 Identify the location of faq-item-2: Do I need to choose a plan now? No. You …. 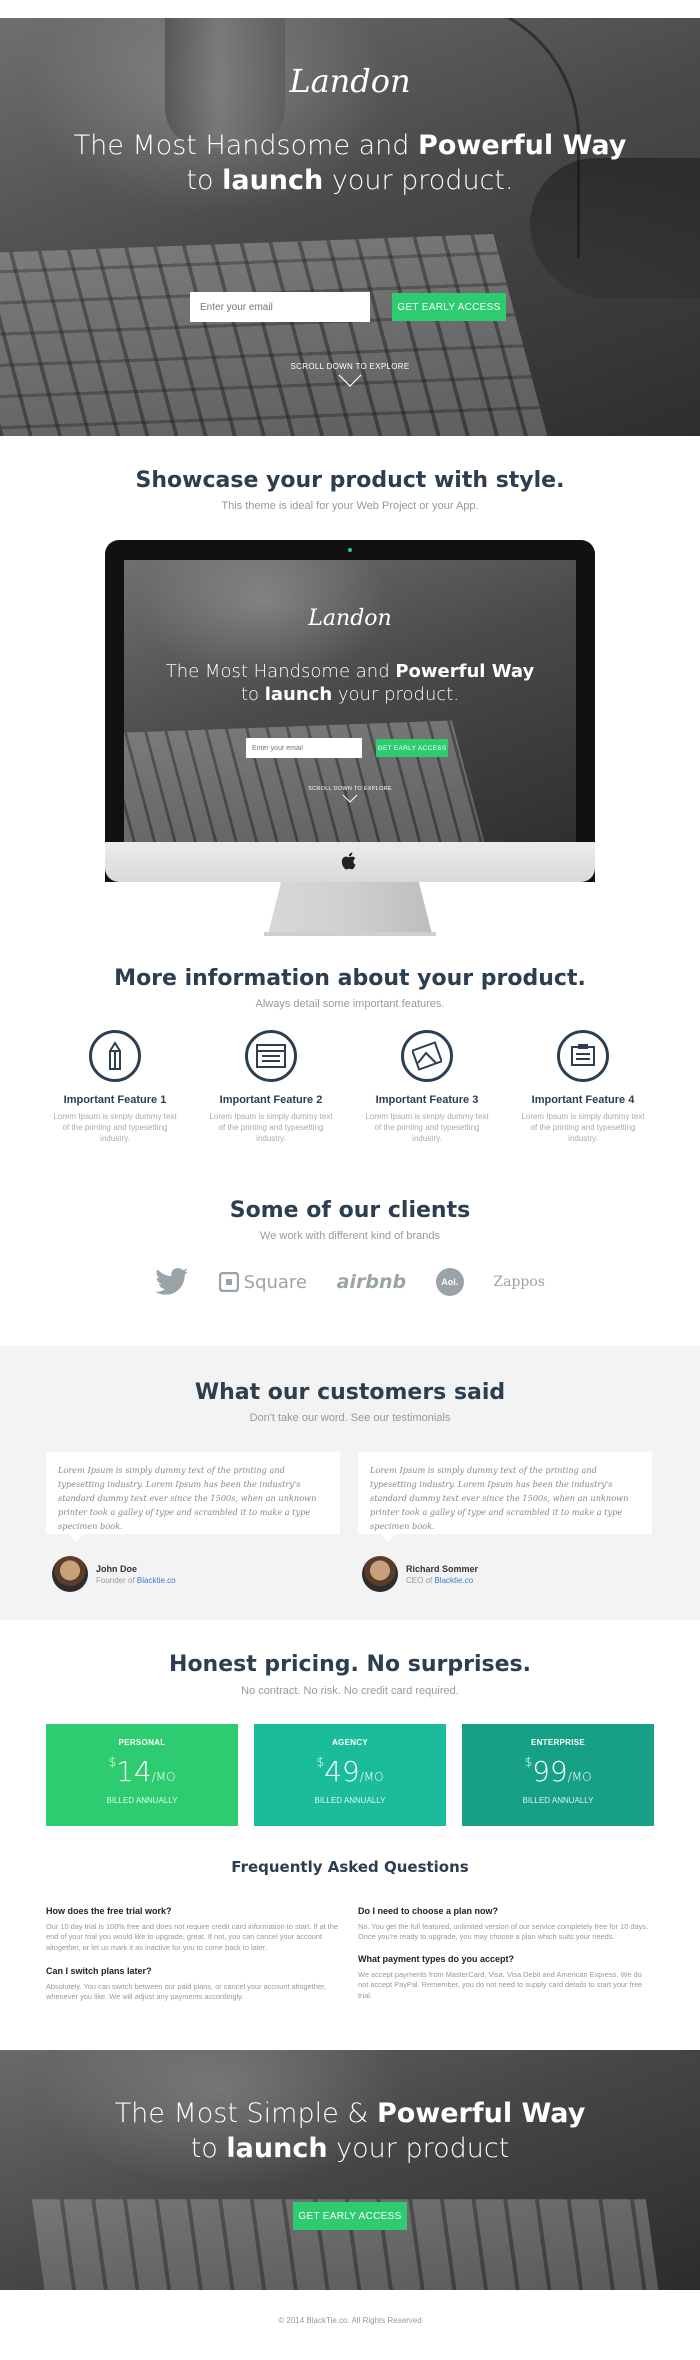
(506, 1924).